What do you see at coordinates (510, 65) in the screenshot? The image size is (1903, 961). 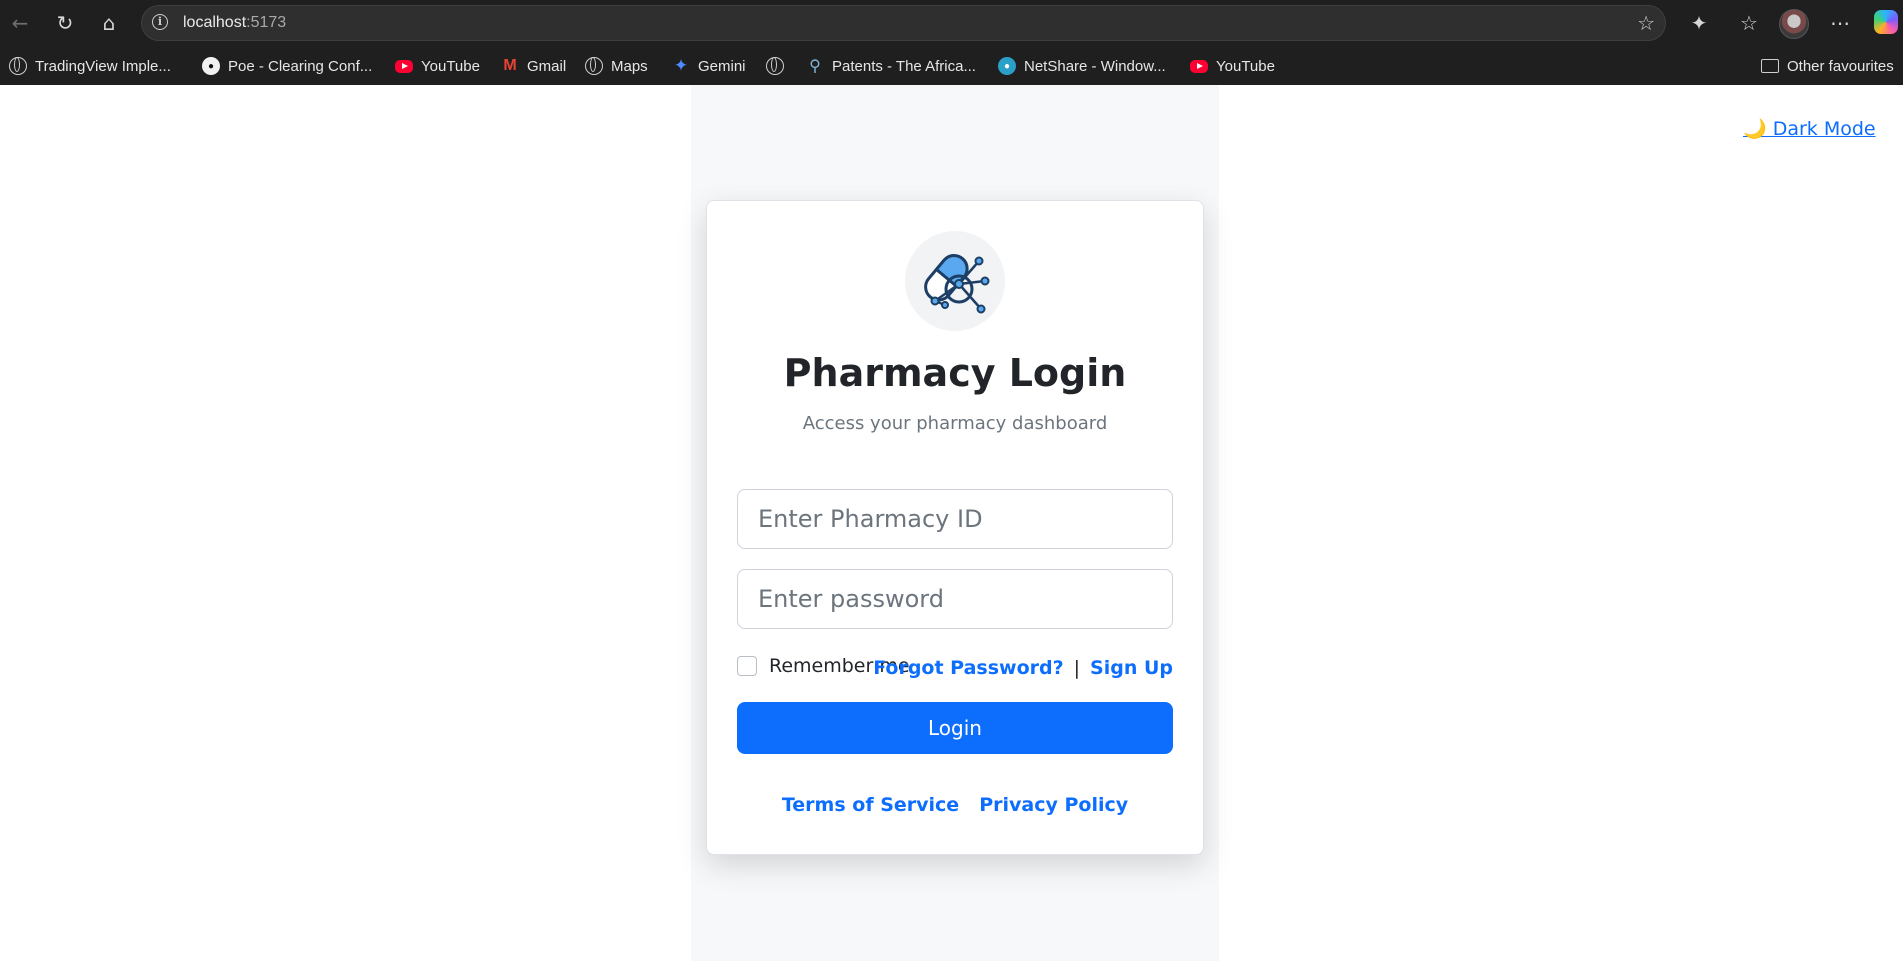 I see `gmail-icon: M` at bounding box center [510, 65].